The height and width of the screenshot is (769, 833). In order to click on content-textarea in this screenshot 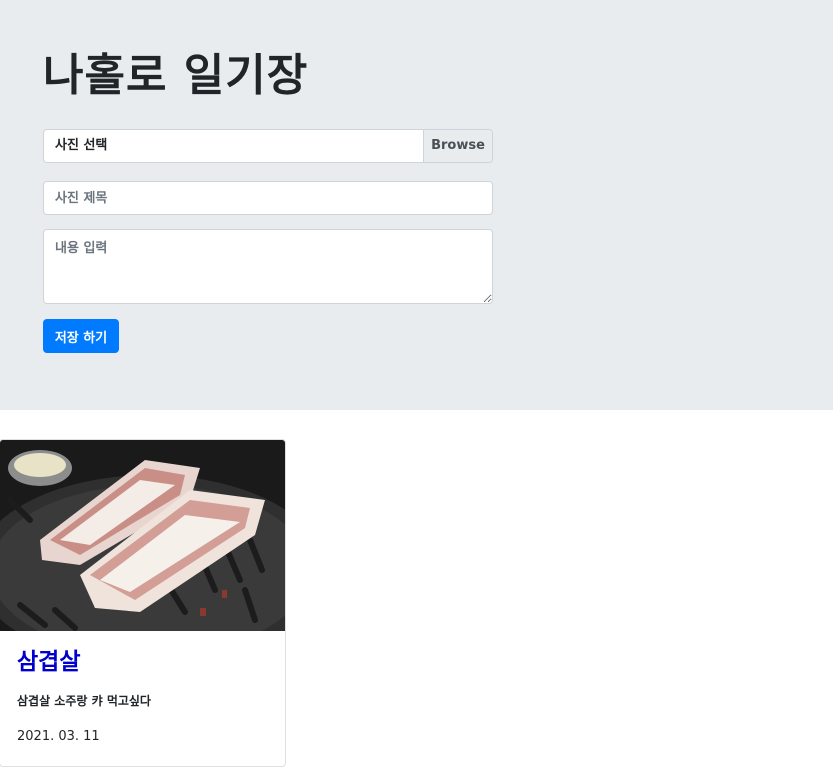, I will do `click(268, 266)`.